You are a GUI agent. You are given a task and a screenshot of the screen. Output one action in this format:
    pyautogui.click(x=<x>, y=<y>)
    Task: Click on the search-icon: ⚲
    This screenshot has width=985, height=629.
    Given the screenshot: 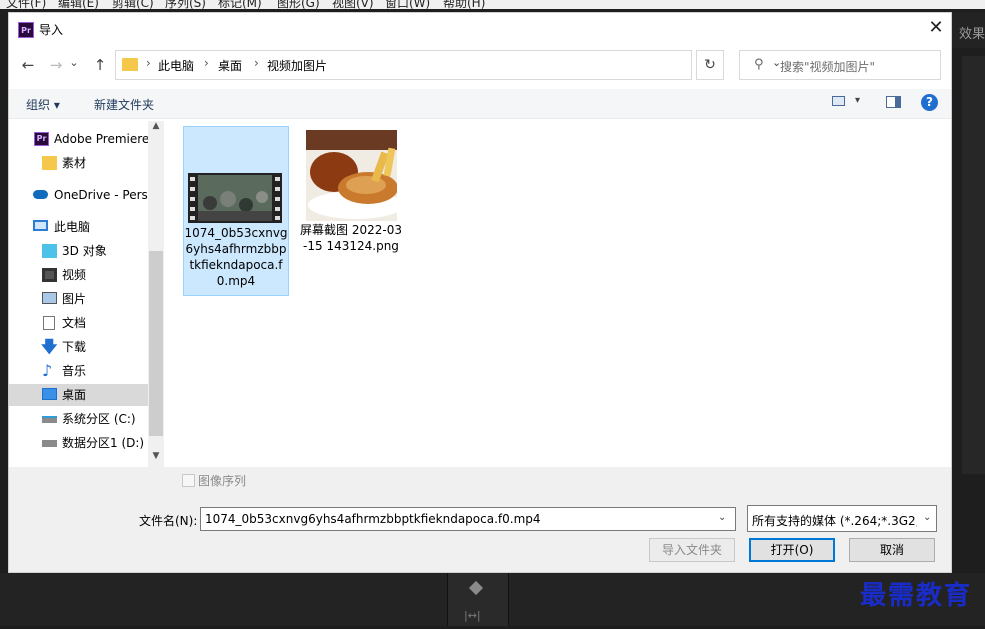 What is the action you would take?
    pyautogui.click(x=759, y=64)
    